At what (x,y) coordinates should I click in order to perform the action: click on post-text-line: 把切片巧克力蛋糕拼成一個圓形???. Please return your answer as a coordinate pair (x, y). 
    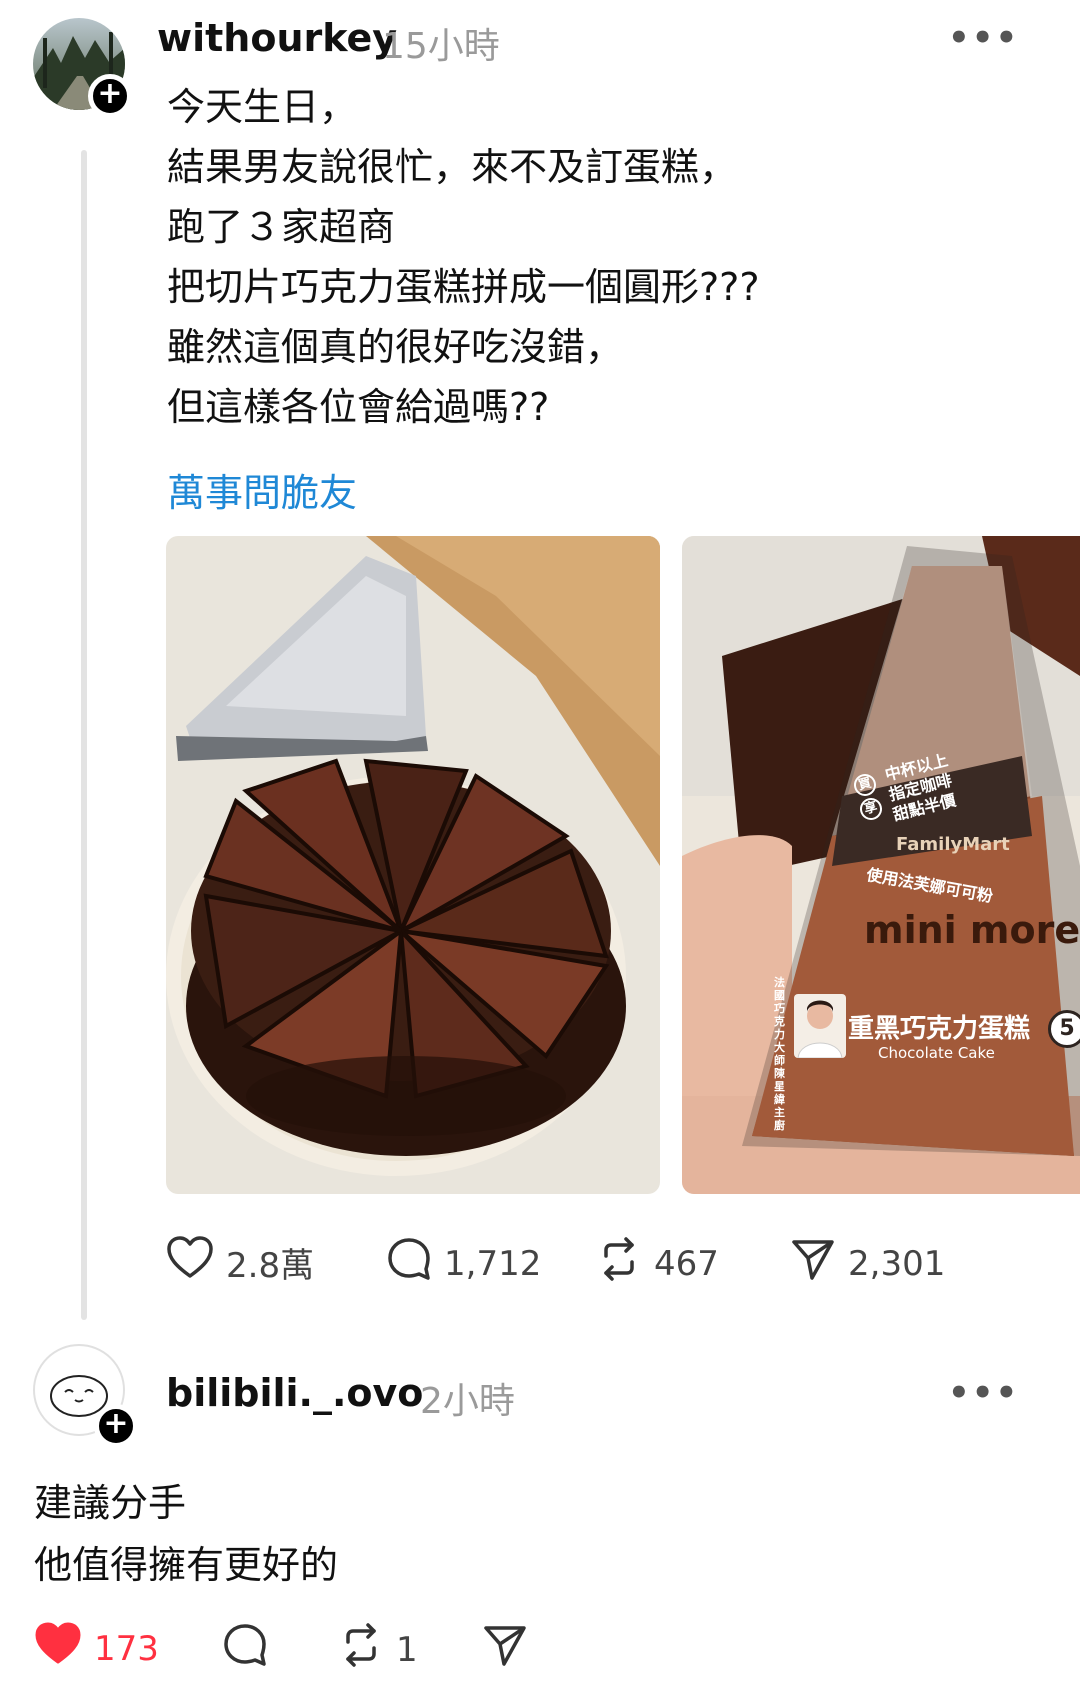
    Looking at the image, I should click on (463, 287).